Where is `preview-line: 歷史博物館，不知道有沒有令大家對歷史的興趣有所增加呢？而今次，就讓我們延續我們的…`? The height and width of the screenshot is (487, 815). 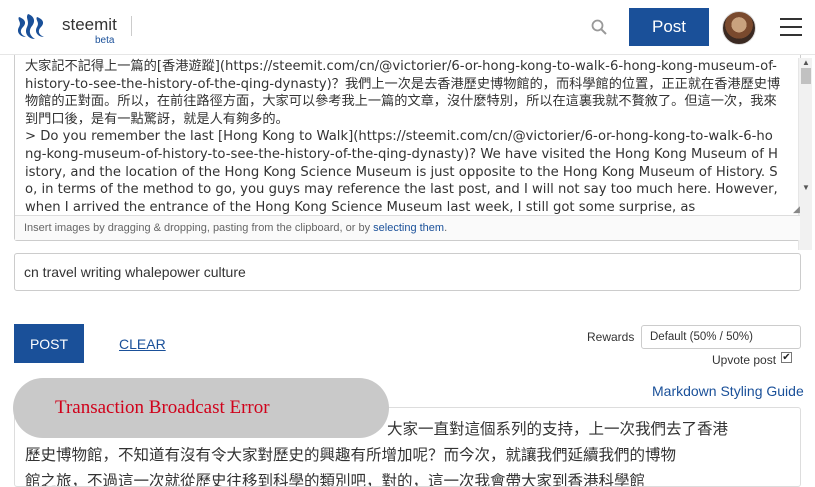 preview-line: 歷史博物館，不知道有沒有令大家對歷史的興趣有所增加呢？而今次，就讓我們延續我們的… is located at coordinates (351, 455).